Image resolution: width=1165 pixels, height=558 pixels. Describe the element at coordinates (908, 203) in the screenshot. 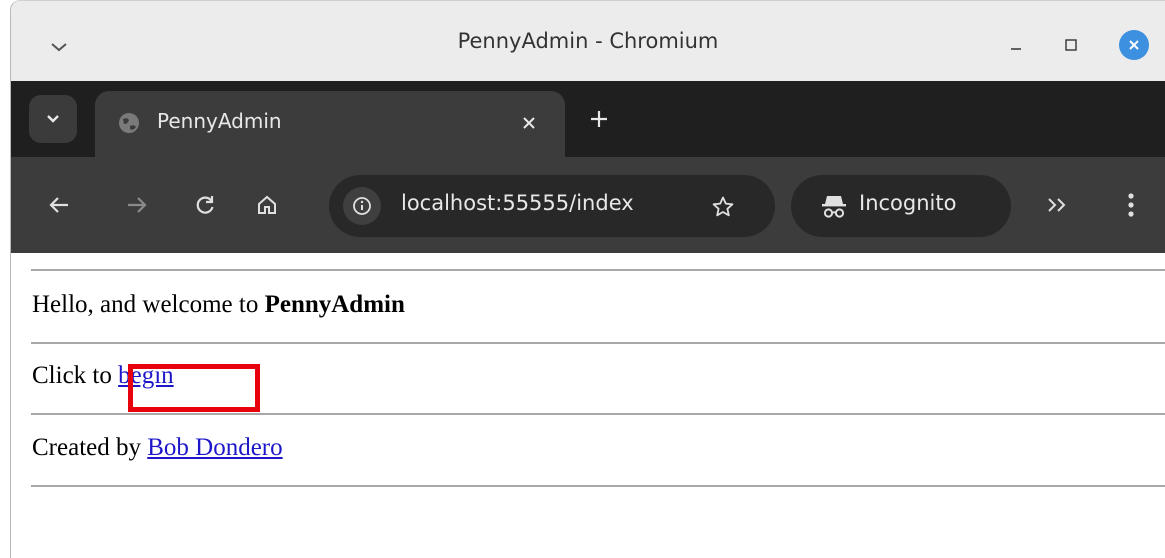

I see `incognito-label: Incognito` at that location.